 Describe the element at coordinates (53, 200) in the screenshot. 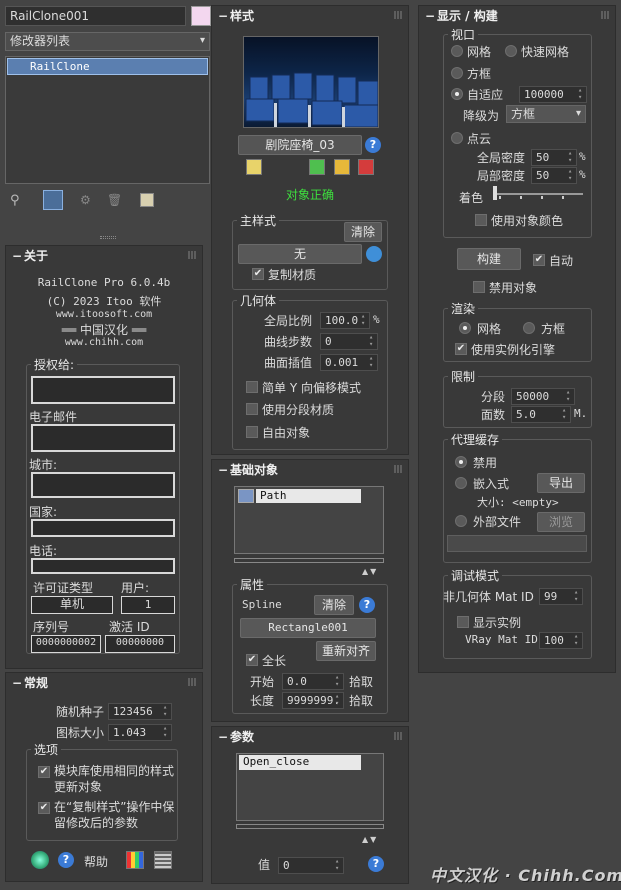

I see `show-end-result-icon` at that location.